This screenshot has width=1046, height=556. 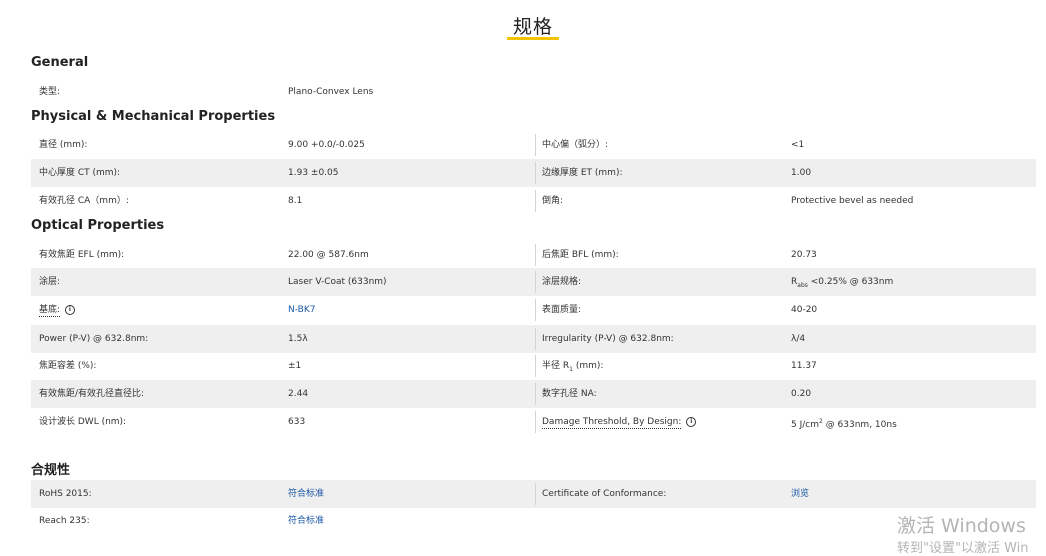 I want to click on spec-value: 633, so click(x=297, y=422).